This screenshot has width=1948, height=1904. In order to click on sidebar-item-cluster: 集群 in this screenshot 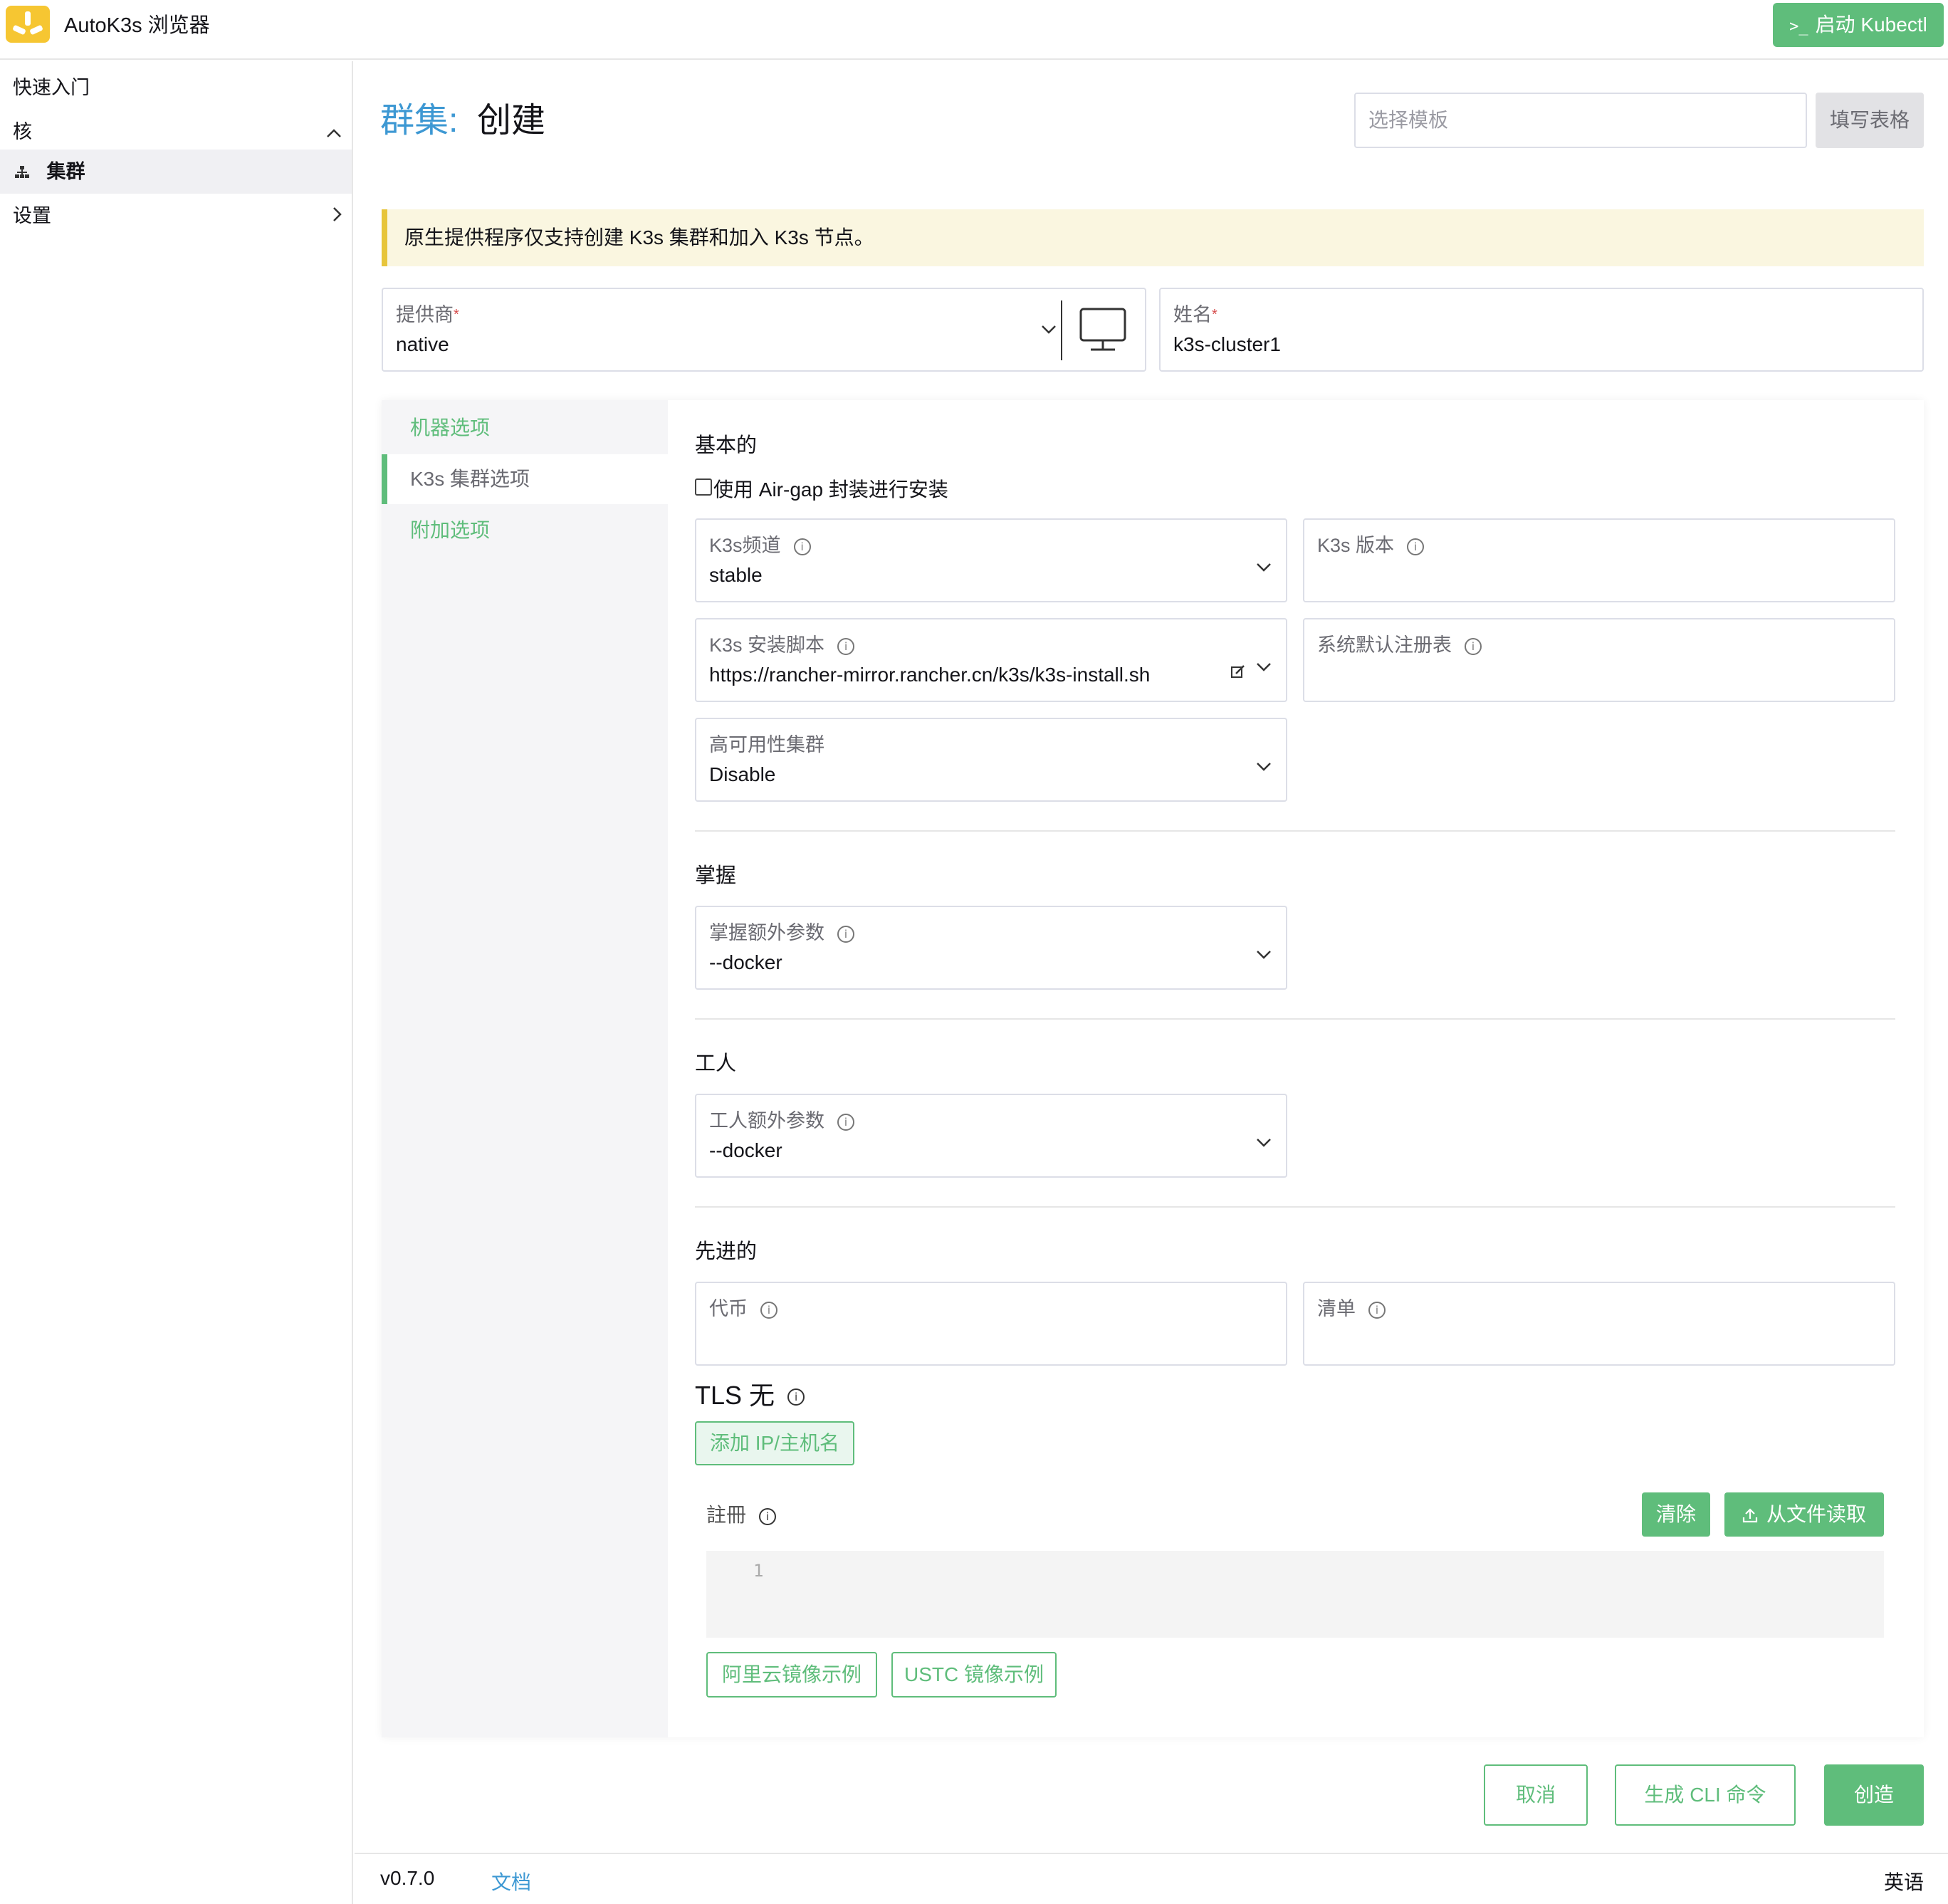, I will do `click(176, 172)`.